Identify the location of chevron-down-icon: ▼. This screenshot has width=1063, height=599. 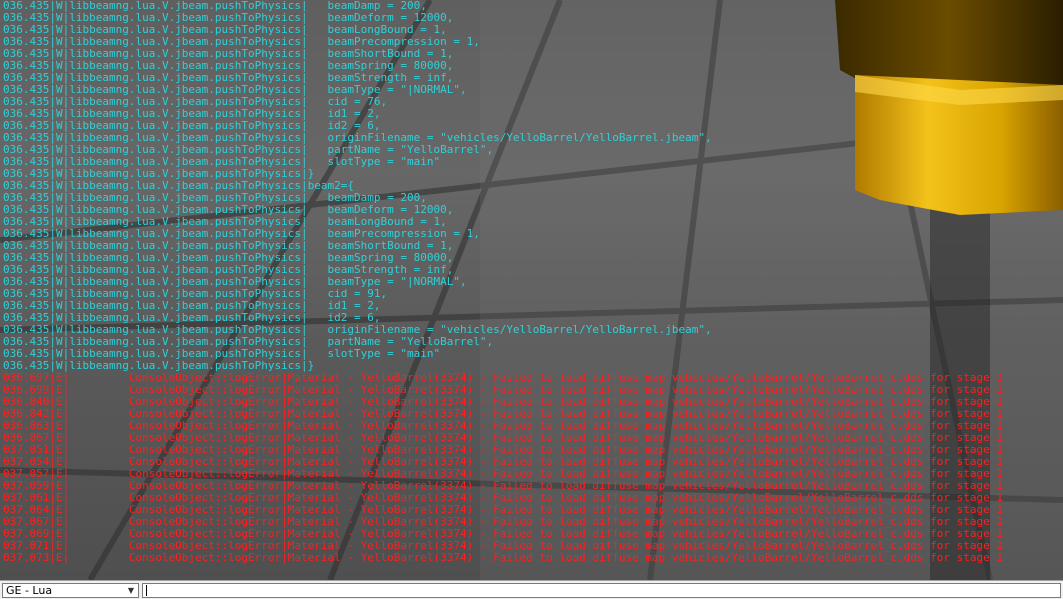
(131, 590).